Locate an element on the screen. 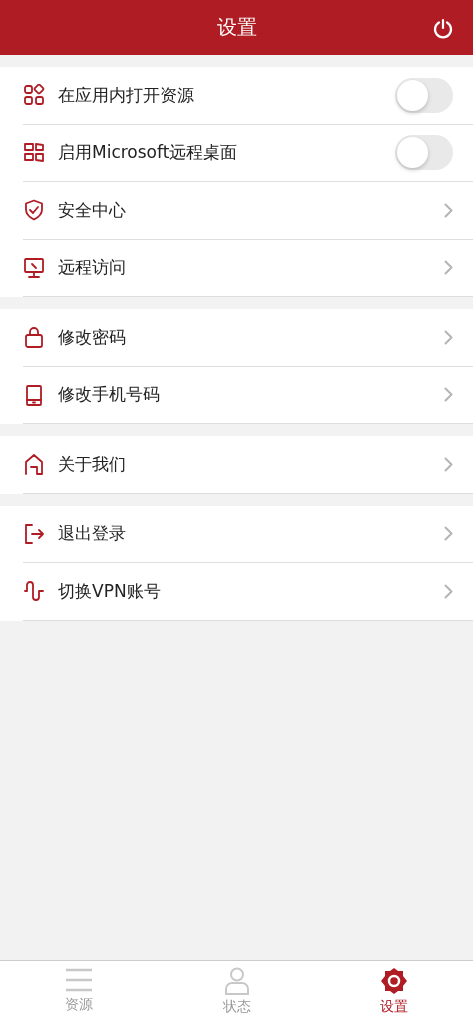 The image size is (473, 1024). setting-label: 在应用内打开资源 is located at coordinates (226, 95).